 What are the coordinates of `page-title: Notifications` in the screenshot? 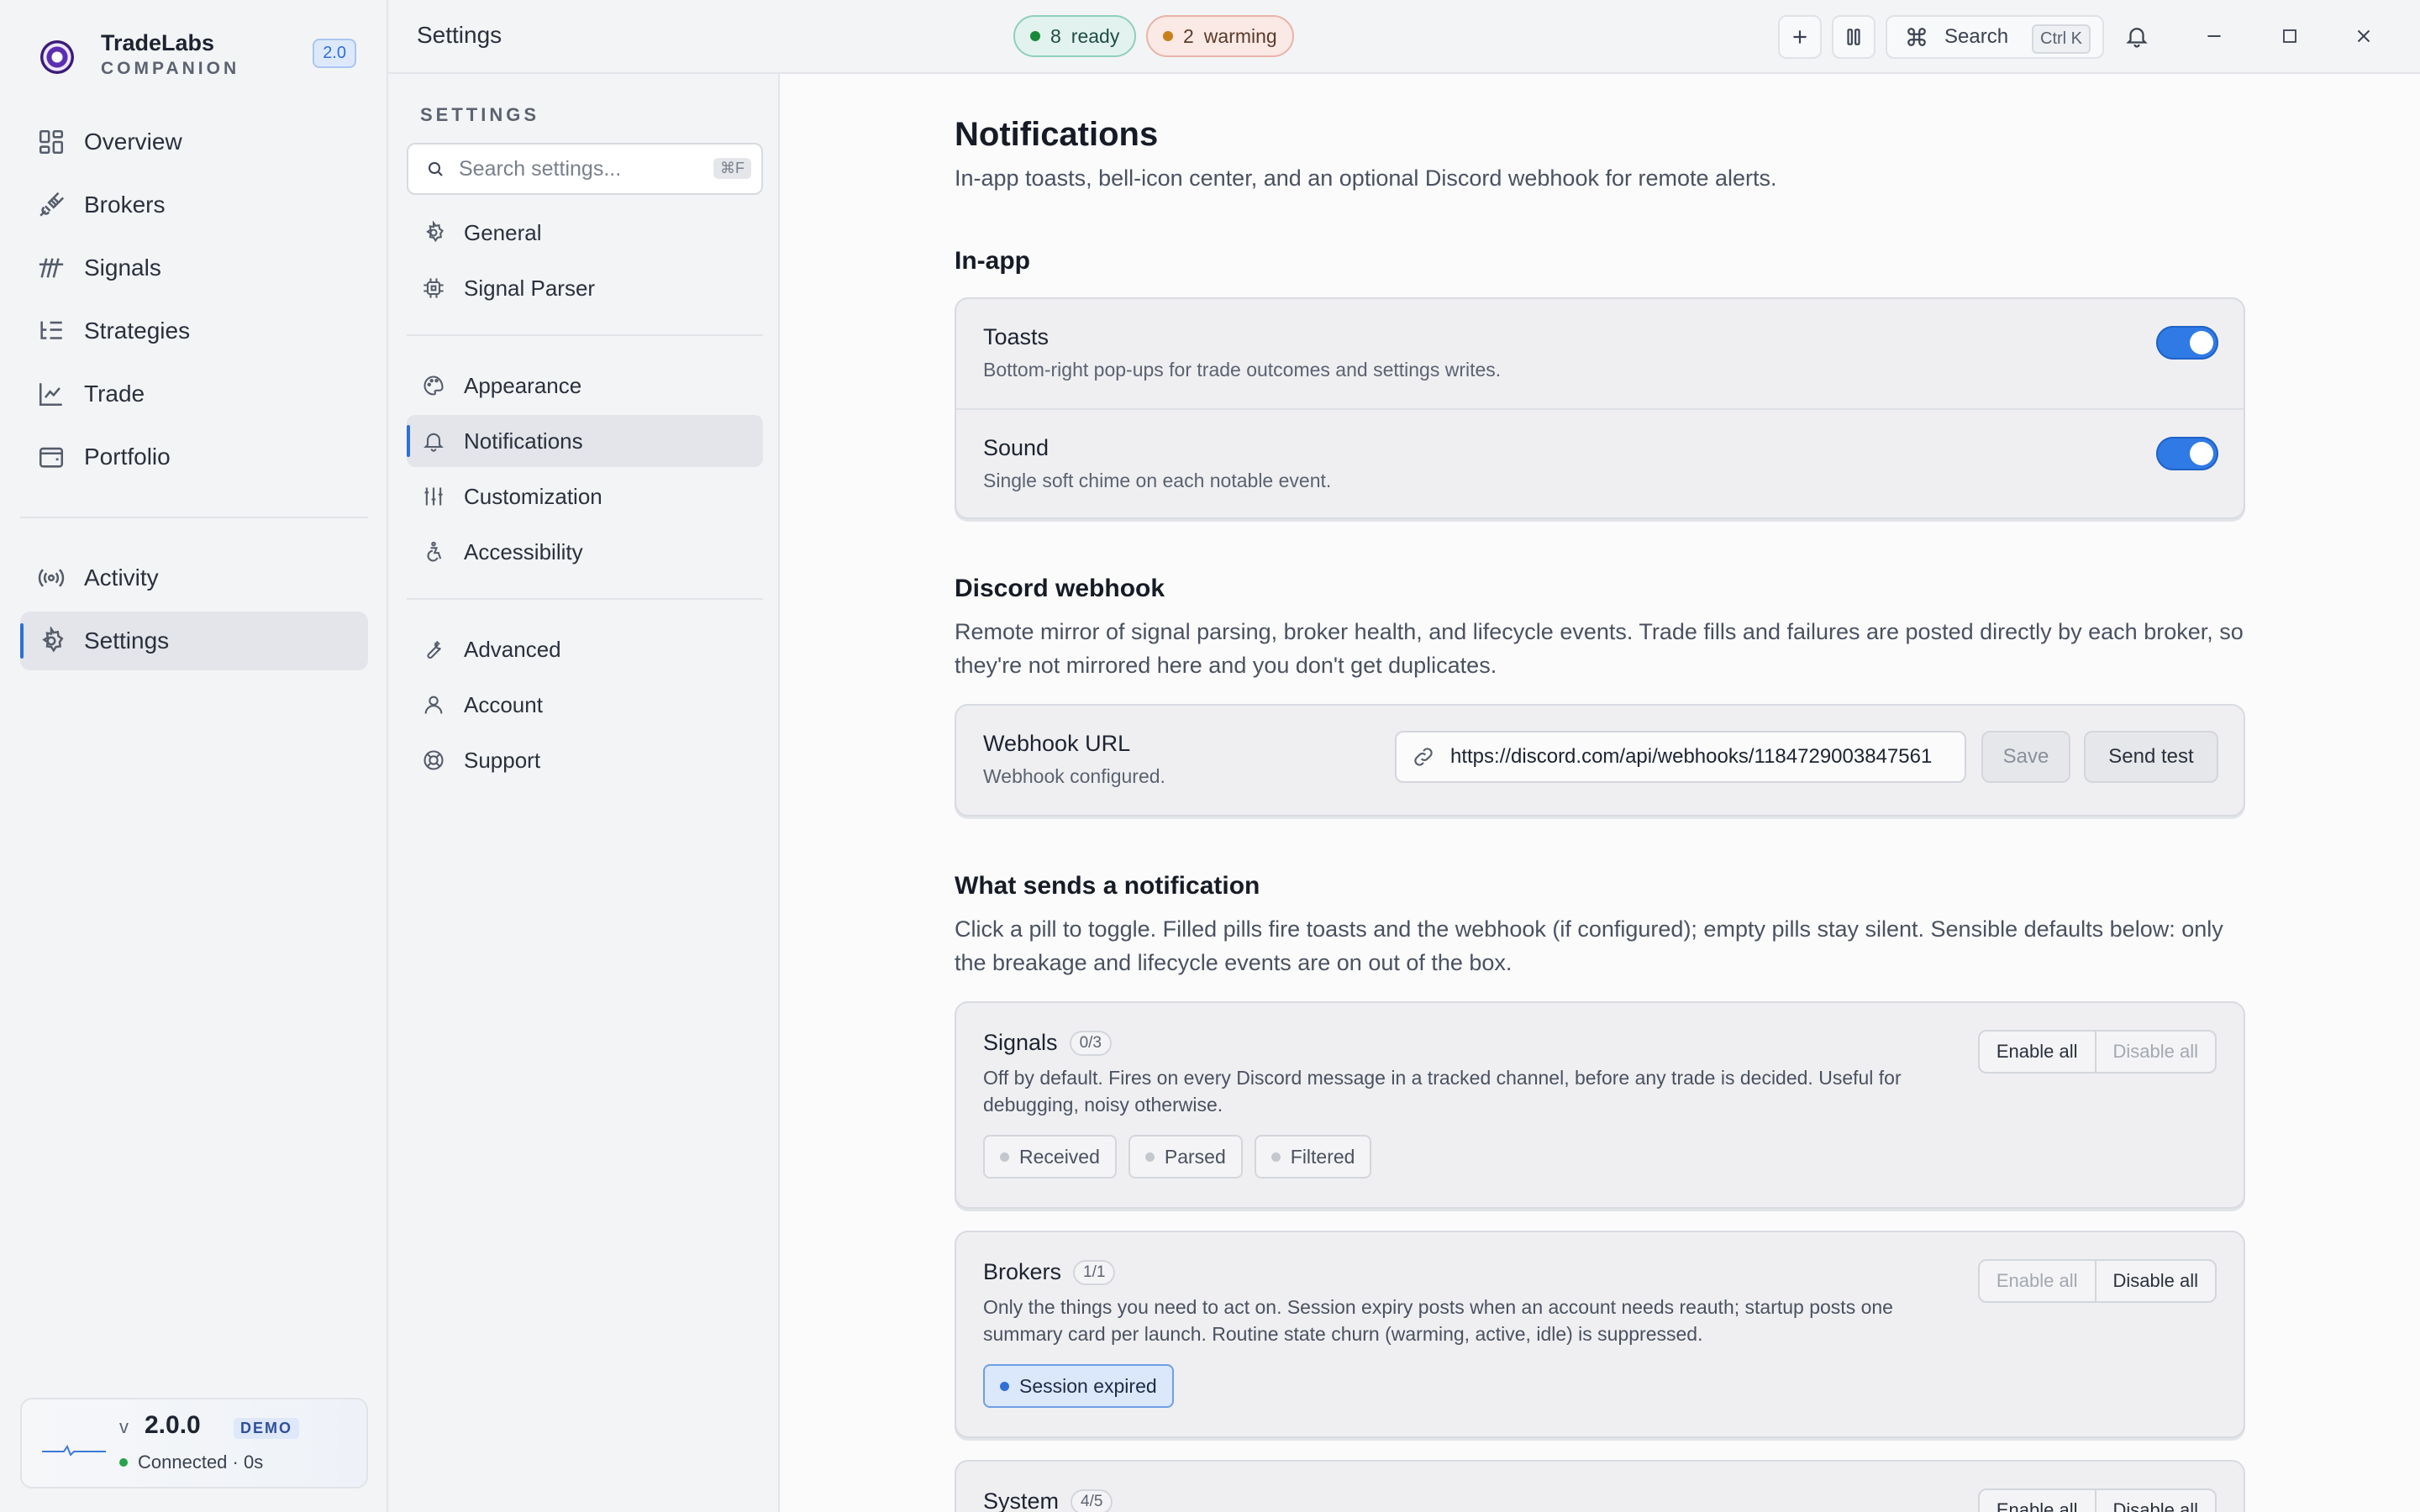 It's located at (1057, 134).